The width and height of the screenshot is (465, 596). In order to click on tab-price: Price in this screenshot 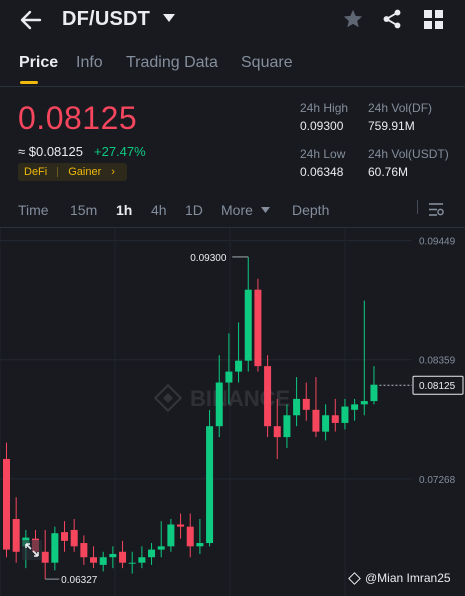, I will do `click(38, 63)`.